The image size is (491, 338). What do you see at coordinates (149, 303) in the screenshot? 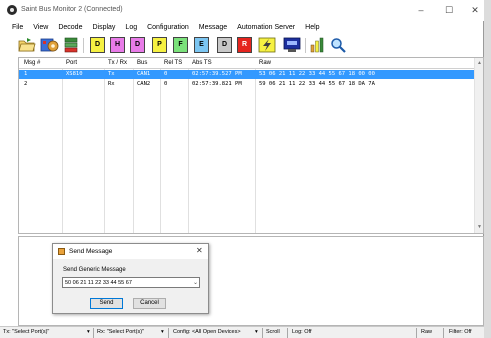
I see `cancel-button: Cancel` at bounding box center [149, 303].